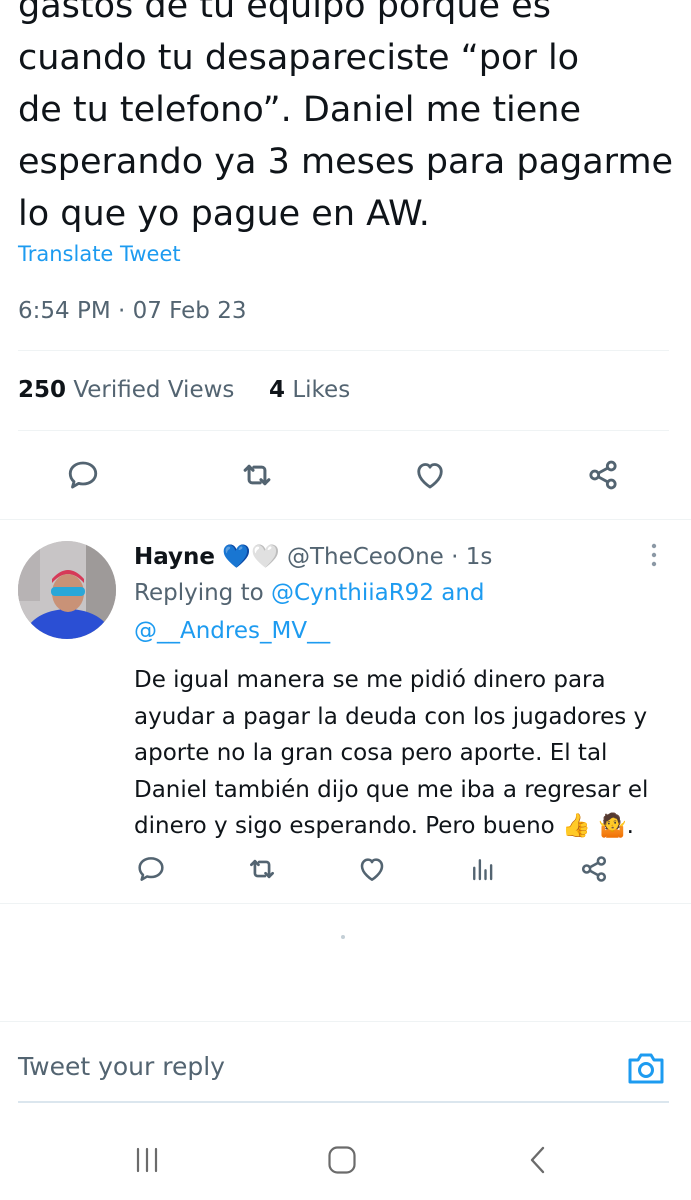 This screenshot has height=1200, width=691. Describe the element at coordinates (654, 555) in the screenshot. I see `more-vertical-icon` at that location.